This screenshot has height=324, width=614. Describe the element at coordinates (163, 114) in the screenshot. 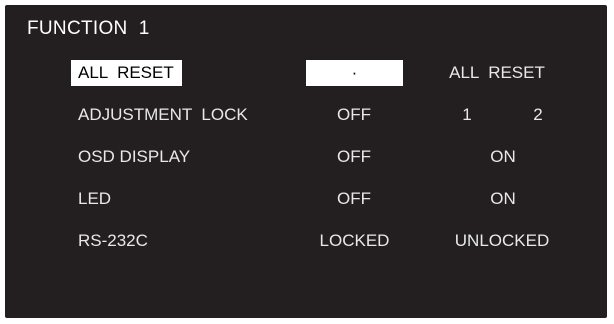

I see `menu-label-adjustment-lock: ADJUSTMENT LOCK` at that location.